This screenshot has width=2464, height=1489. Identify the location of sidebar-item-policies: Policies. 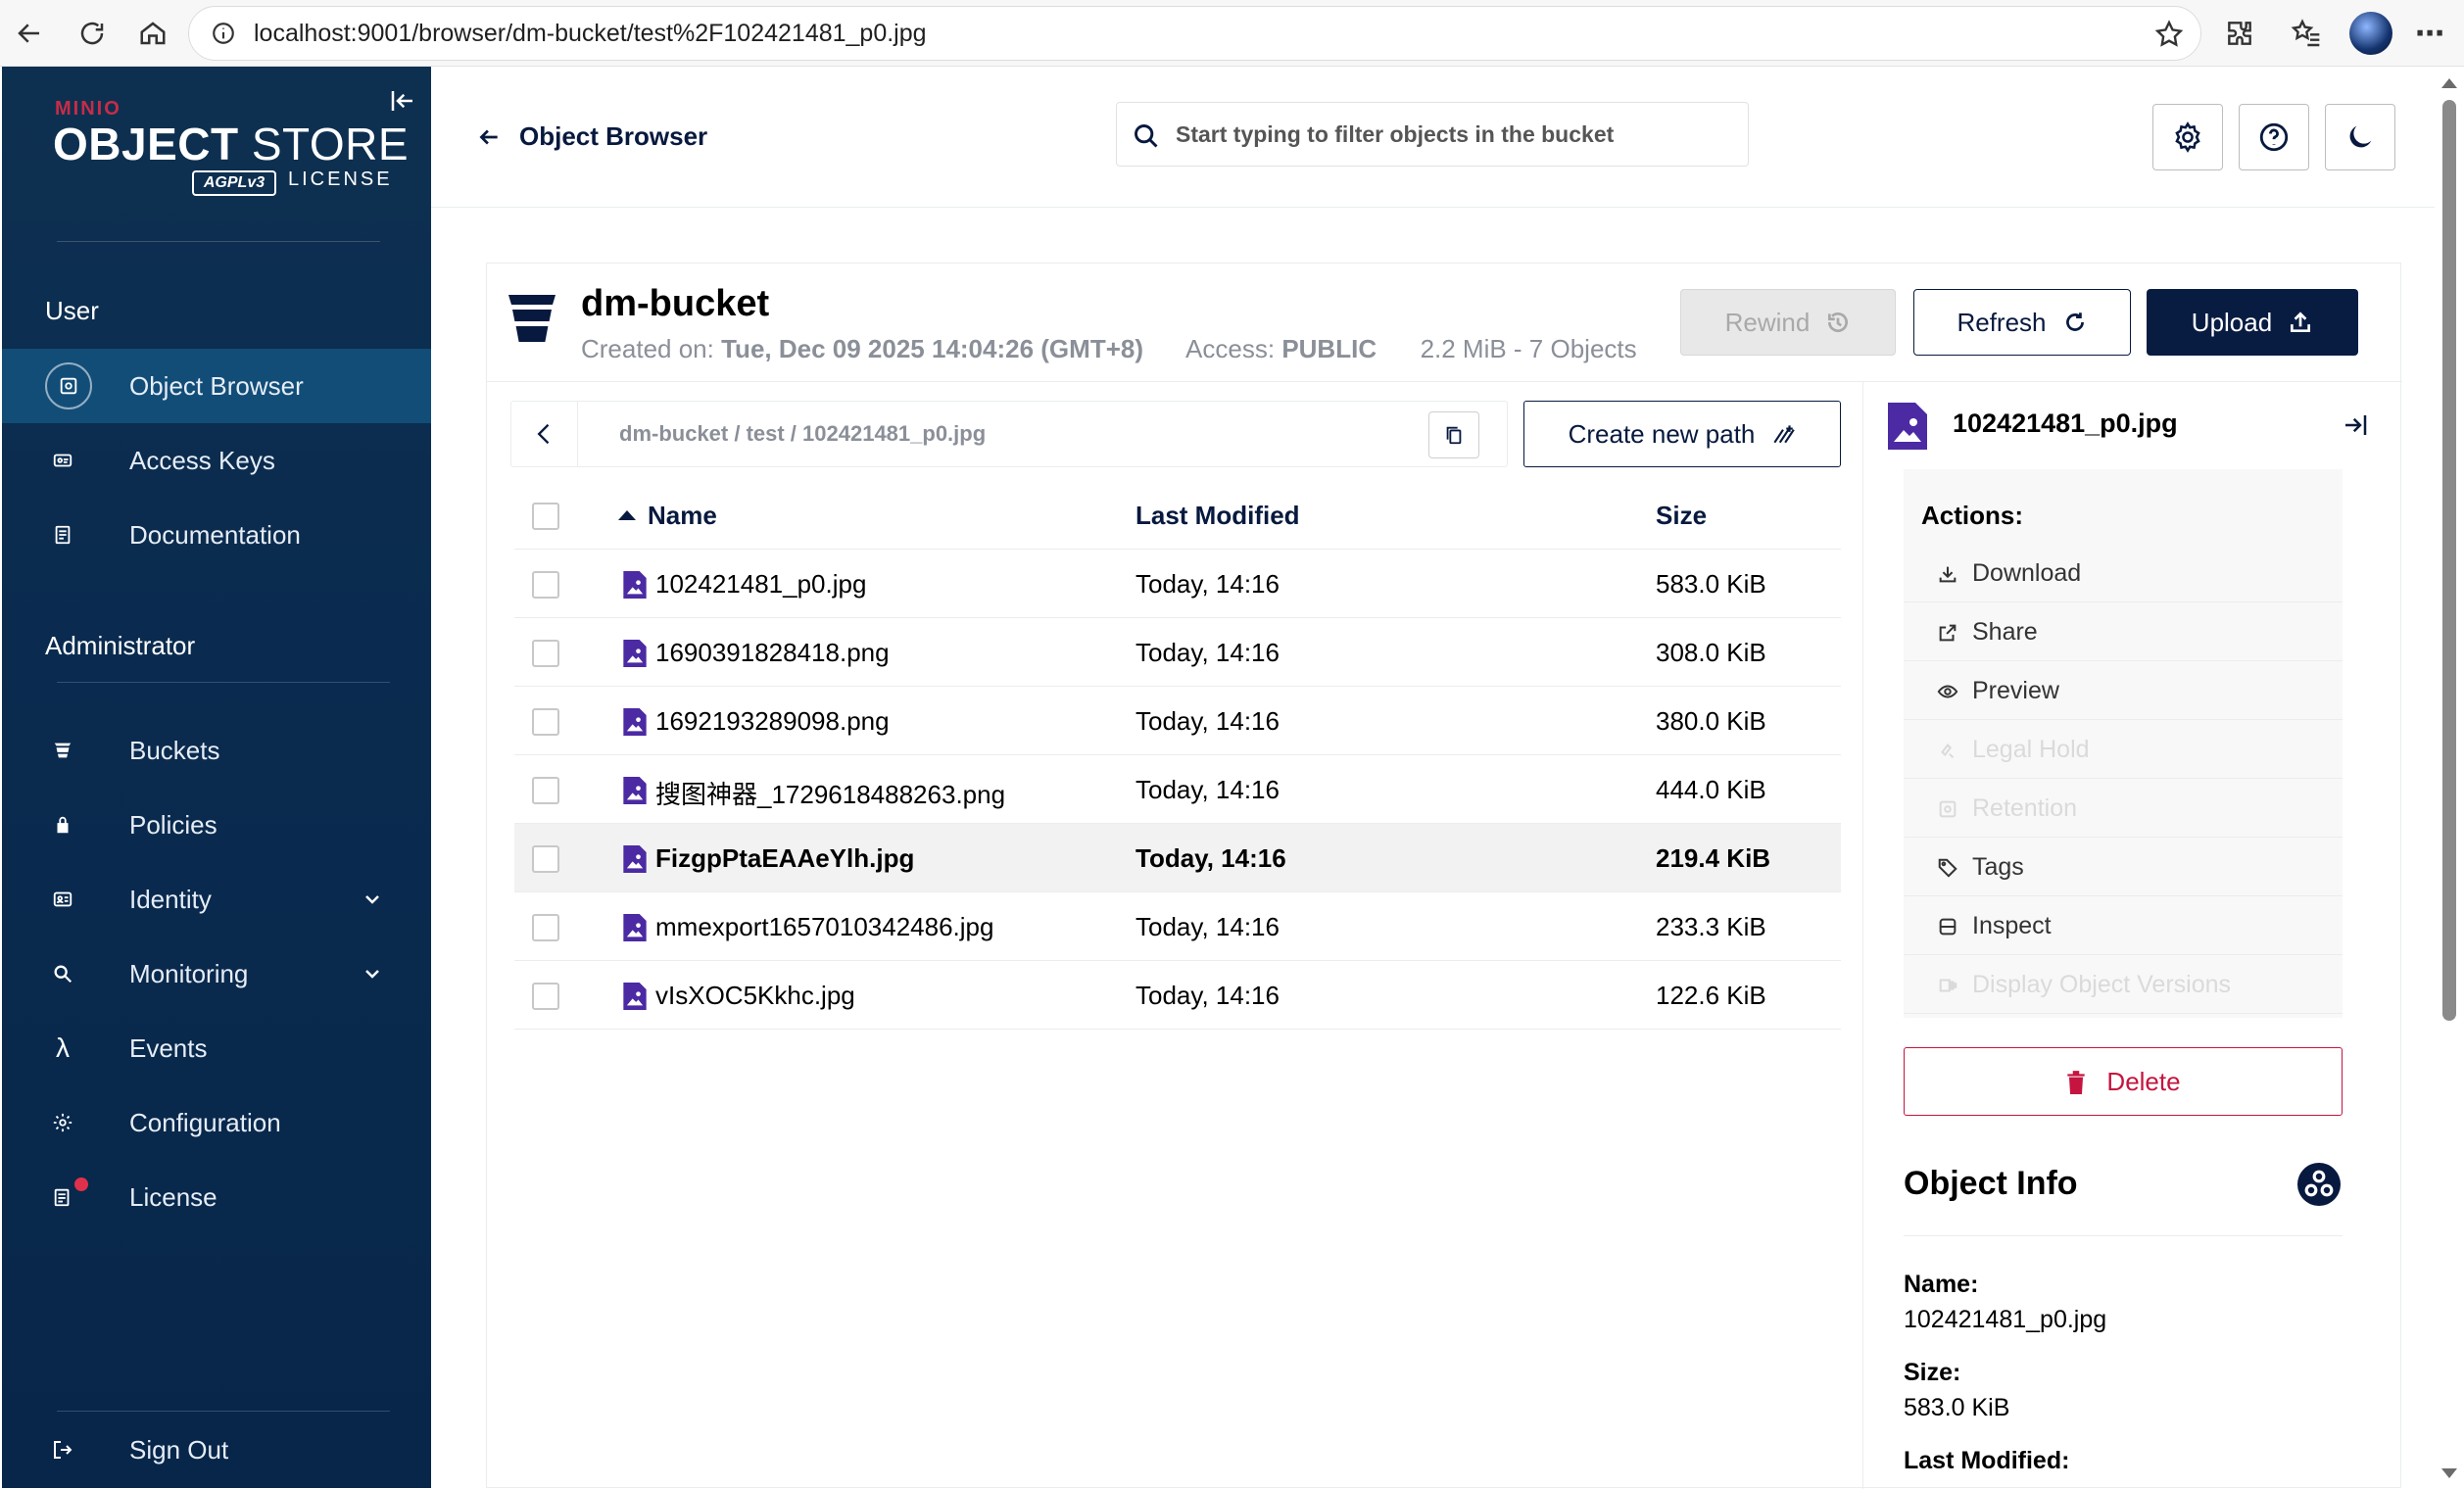
(217, 825).